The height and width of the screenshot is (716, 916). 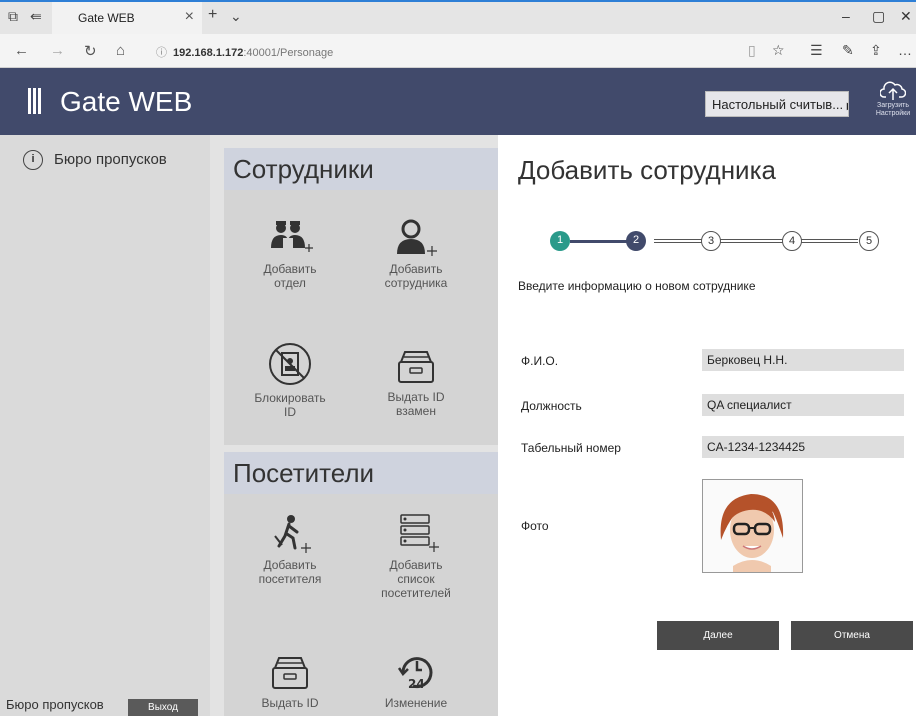 What do you see at coordinates (419, 533) in the screenshot?
I see `add-visitor-list-icon` at bounding box center [419, 533].